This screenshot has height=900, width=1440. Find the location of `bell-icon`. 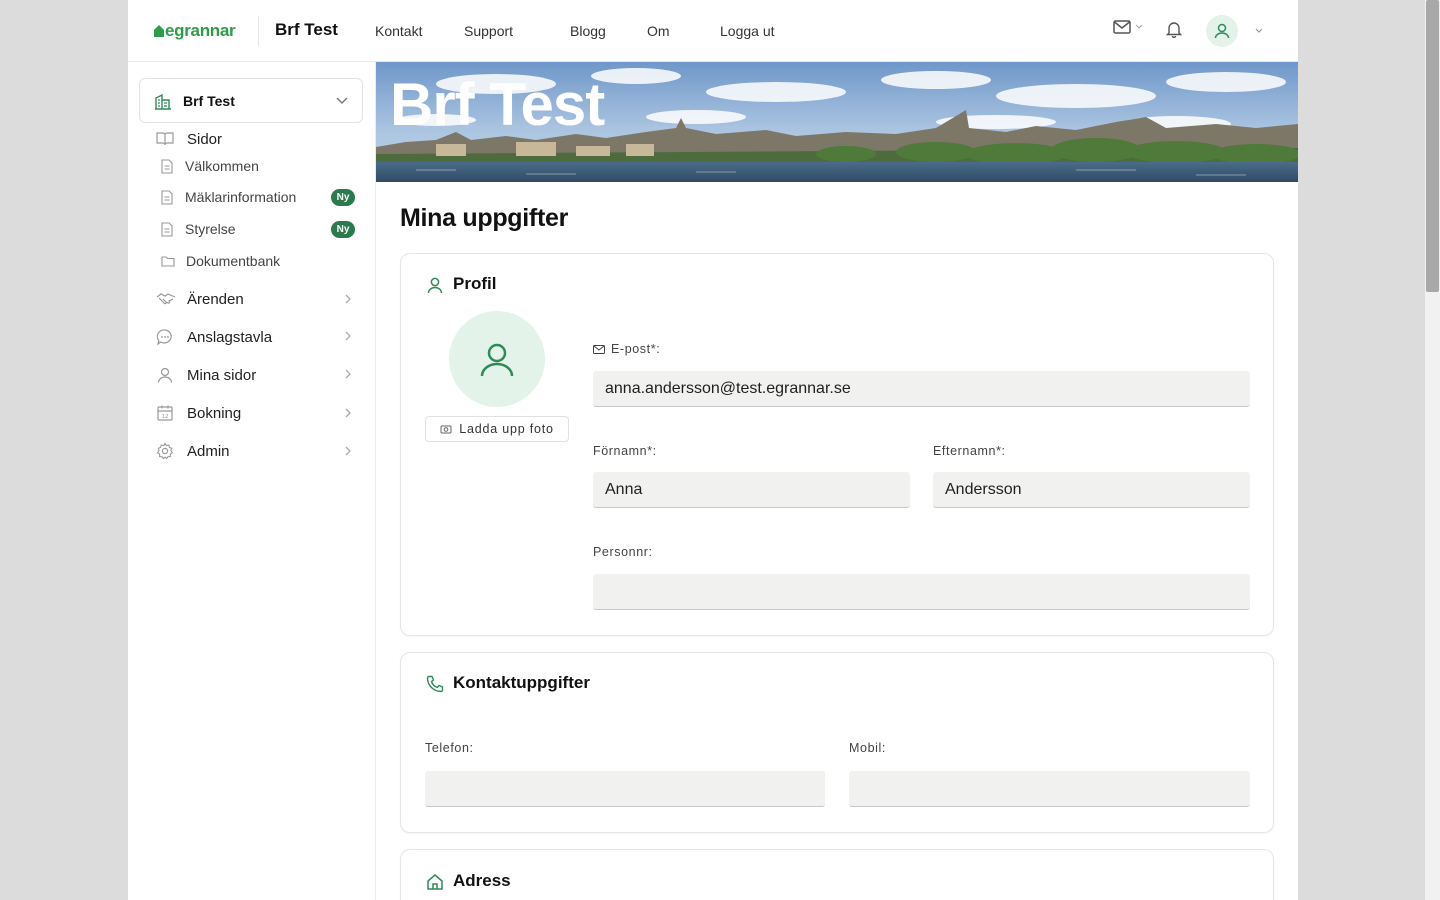

bell-icon is located at coordinates (1174, 30).